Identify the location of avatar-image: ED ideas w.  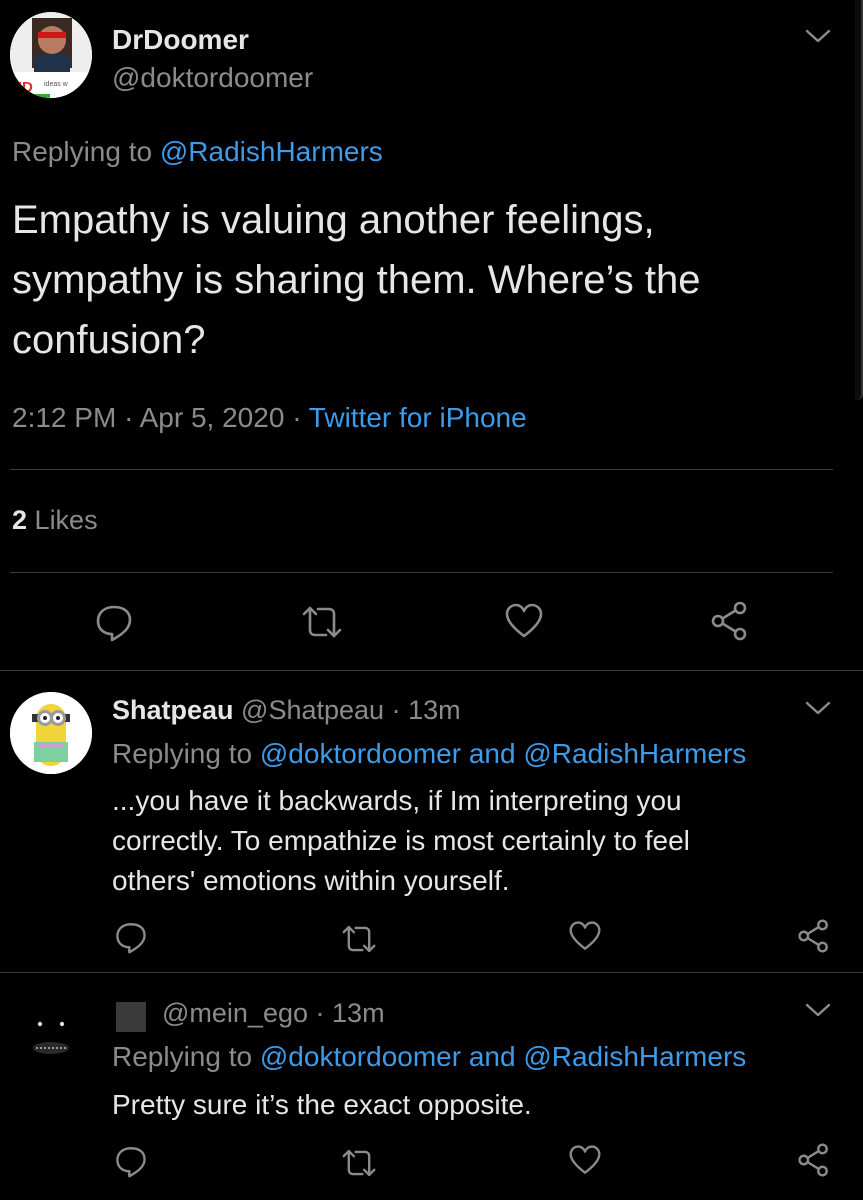
(51, 55).